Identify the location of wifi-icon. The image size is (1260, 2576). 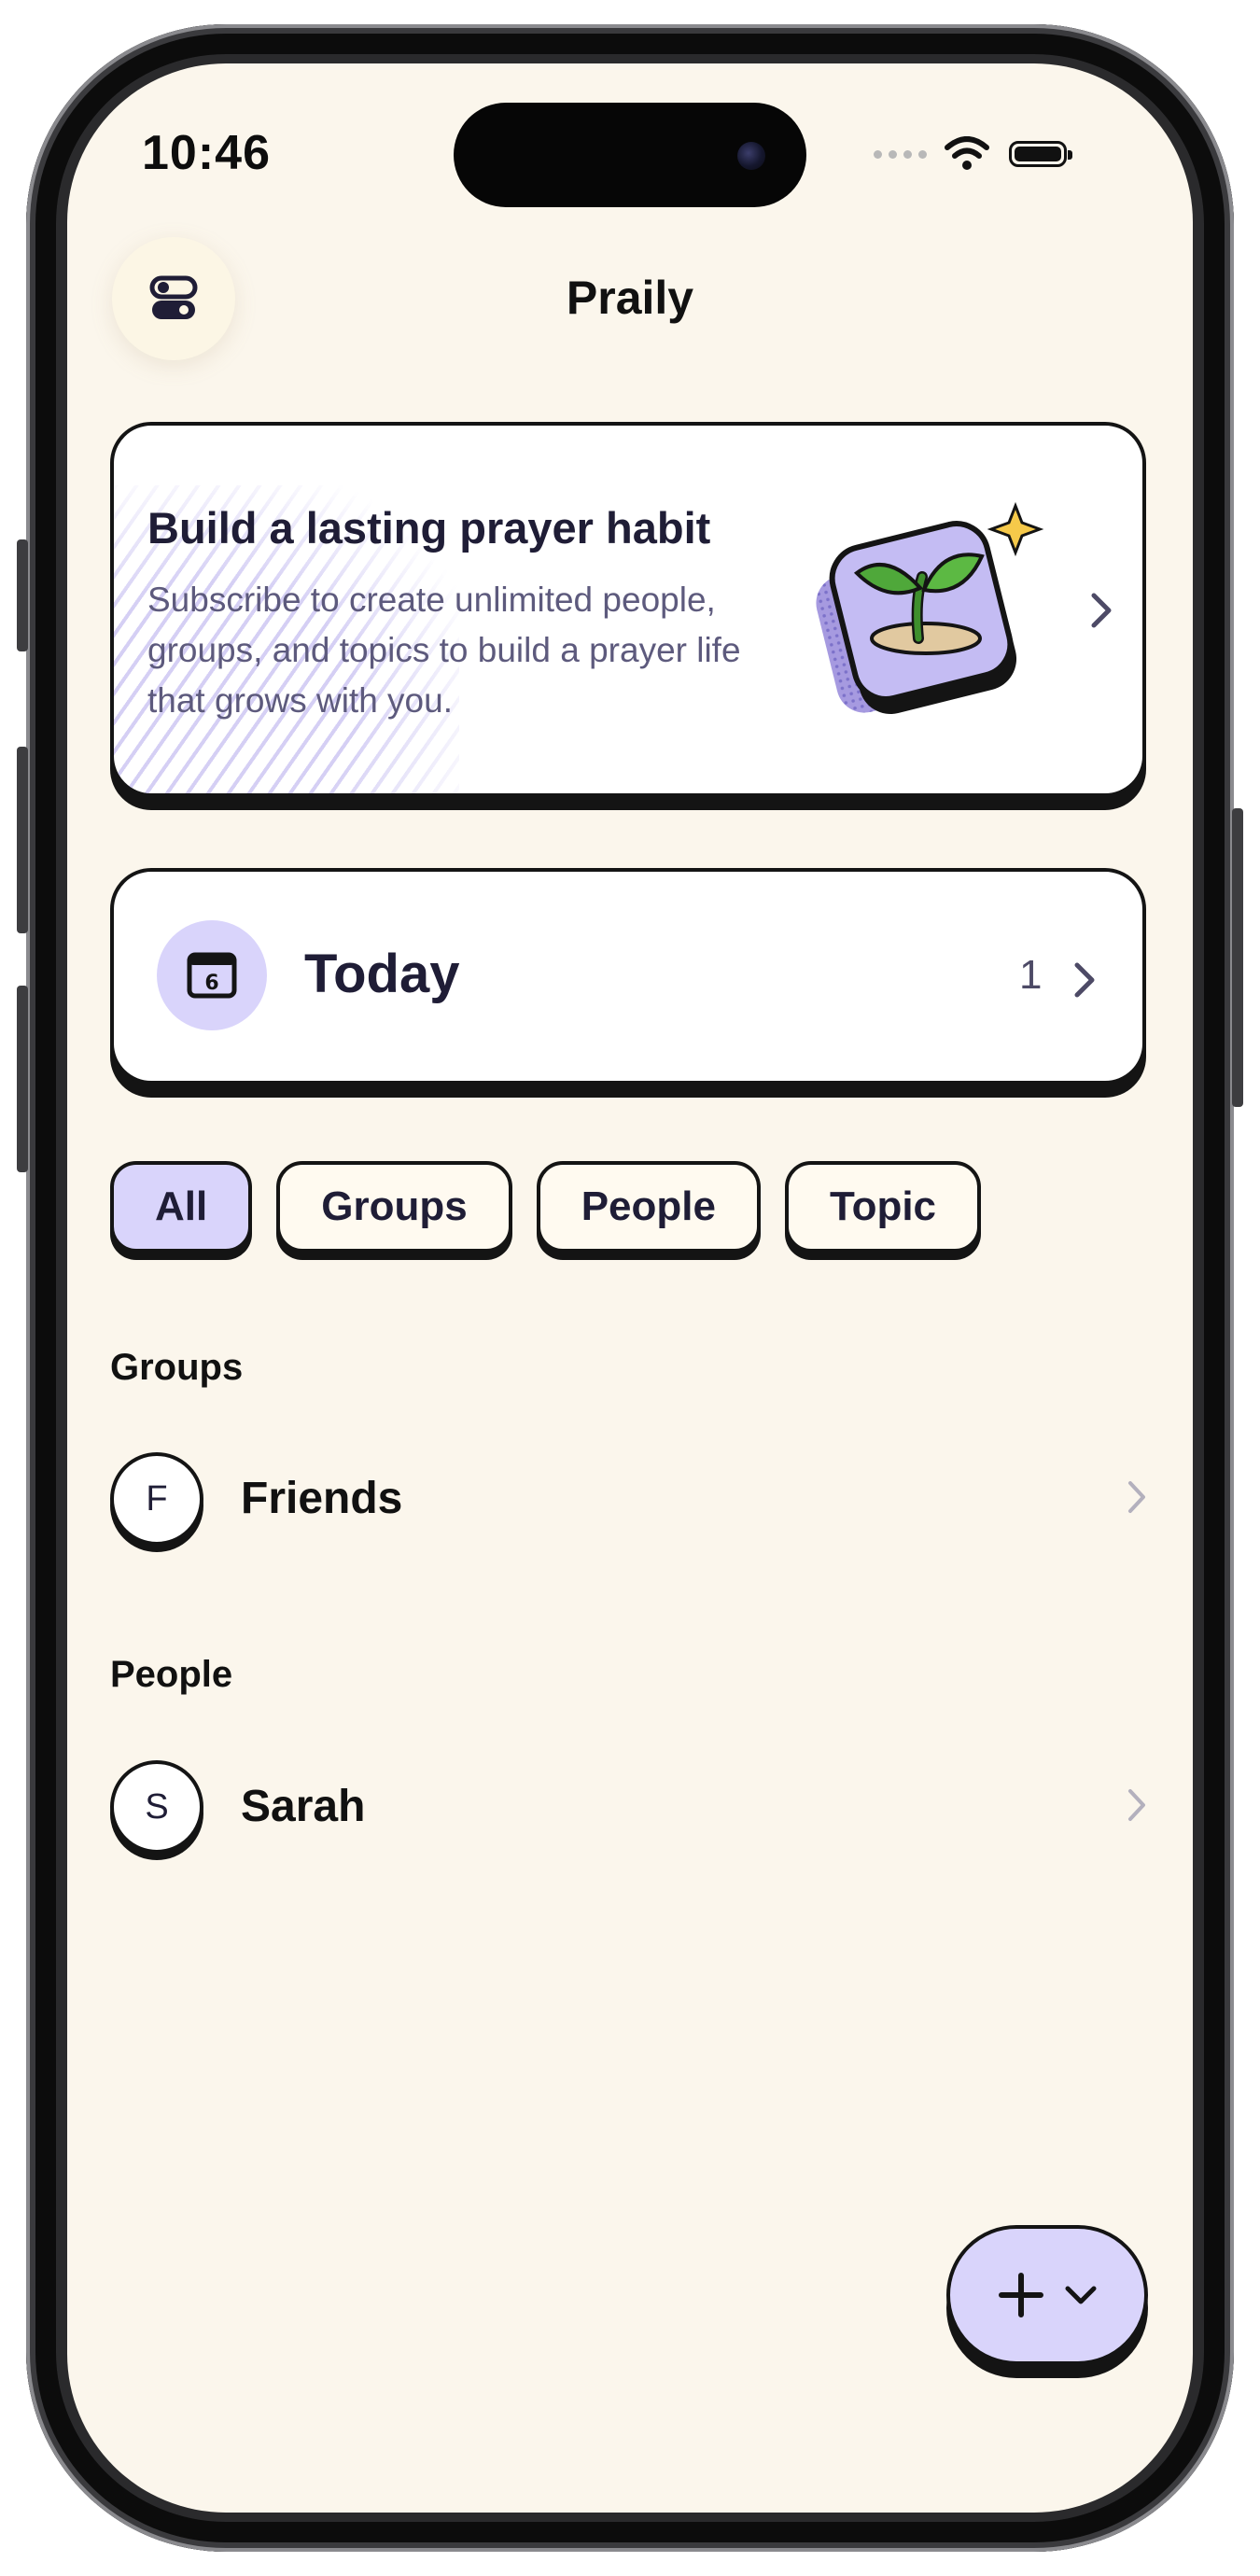
(967, 153).